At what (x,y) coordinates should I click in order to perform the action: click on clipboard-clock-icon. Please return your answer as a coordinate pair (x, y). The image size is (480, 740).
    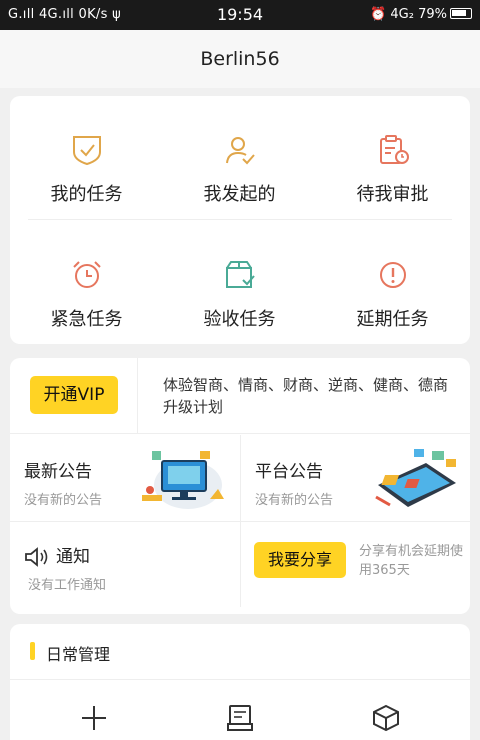
    Looking at the image, I should click on (394, 149).